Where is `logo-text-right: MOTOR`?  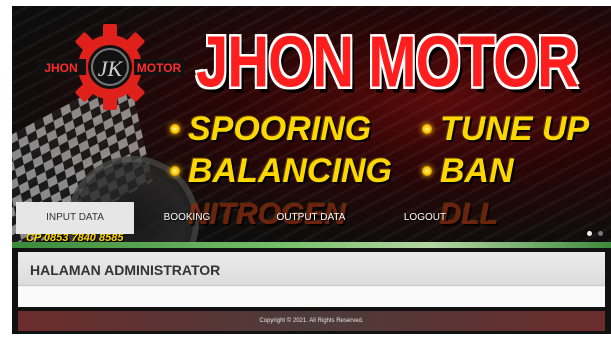
logo-text-right: MOTOR is located at coordinates (159, 68).